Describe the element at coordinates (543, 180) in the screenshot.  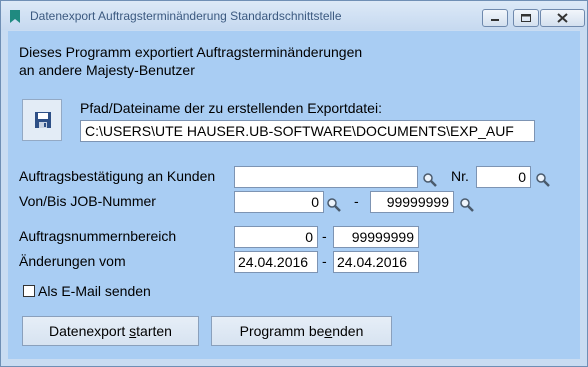
I see `customer-nr-search-magnifier-icon` at that location.